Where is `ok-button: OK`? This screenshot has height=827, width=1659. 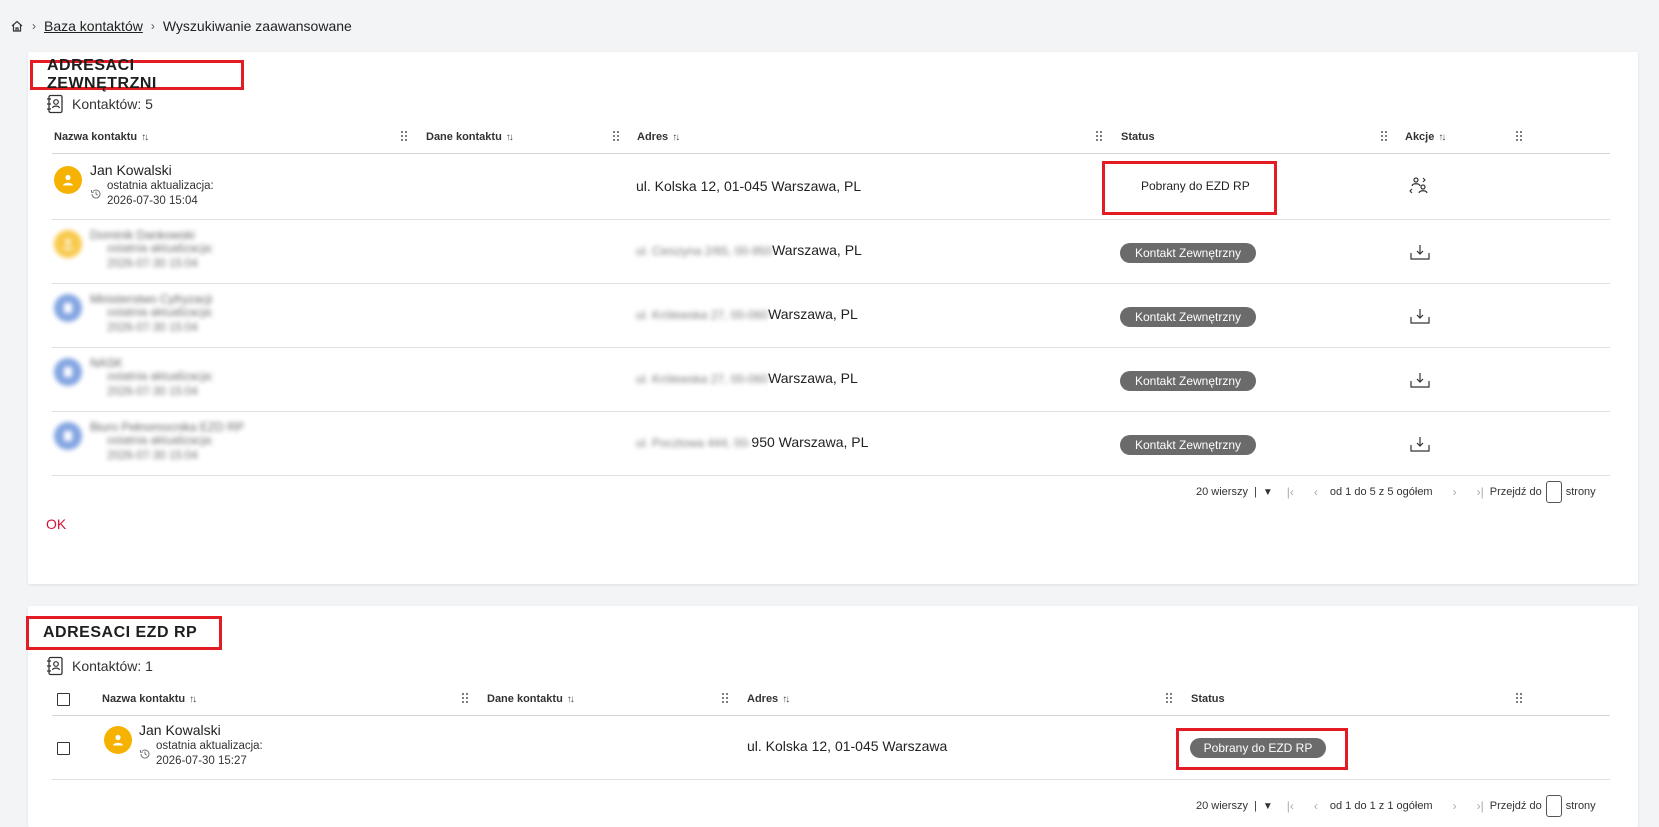
ok-button: OK is located at coordinates (56, 524).